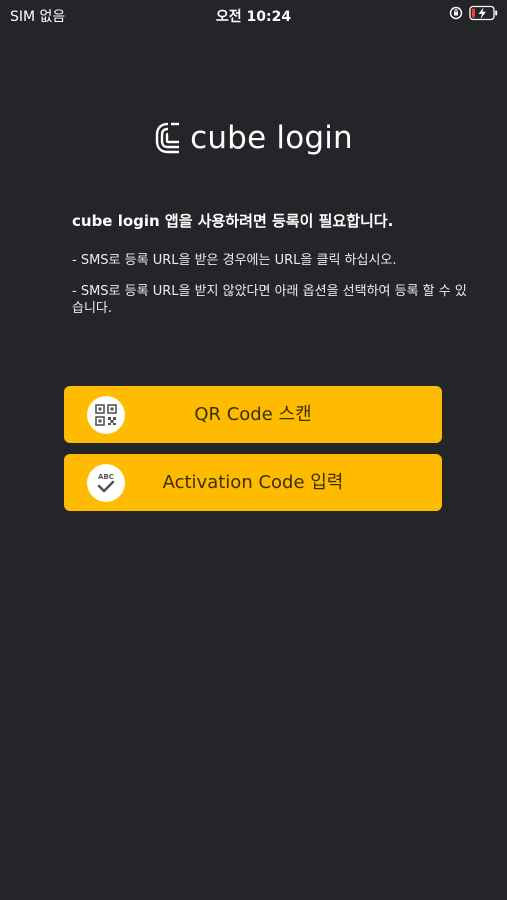 The width and height of the screenshot is (507, 900). I want to click on status-time: 오전 10:24, so click(253, 17).